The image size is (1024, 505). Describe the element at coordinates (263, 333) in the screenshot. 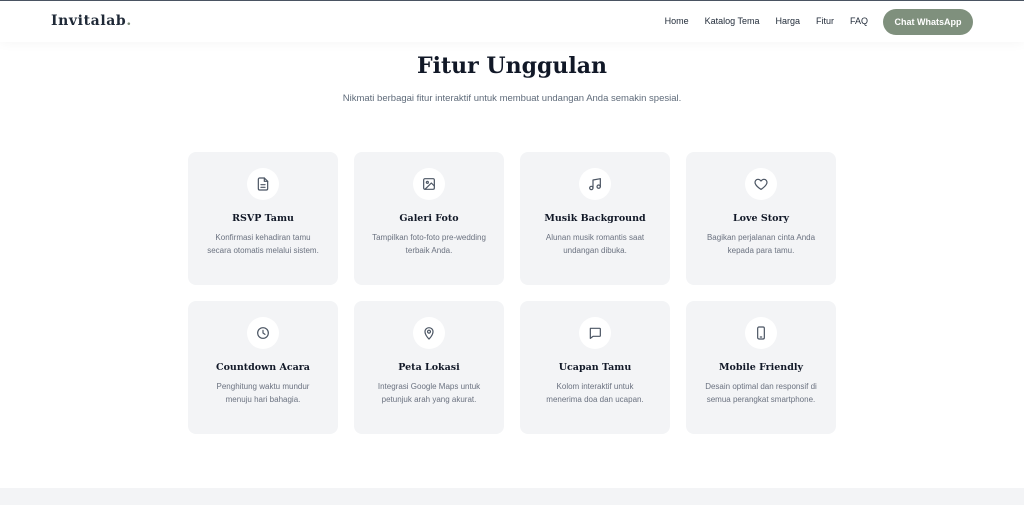

I see `clock-icon` at that location.